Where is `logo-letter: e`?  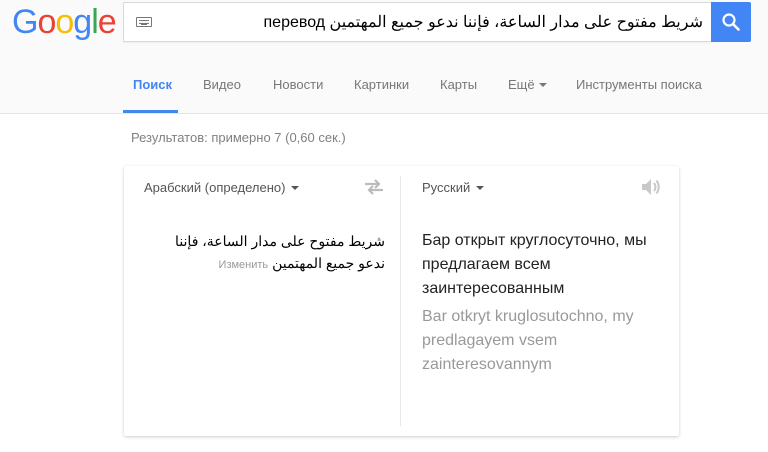
logo-letter: e is located at coordinates (107, 22).